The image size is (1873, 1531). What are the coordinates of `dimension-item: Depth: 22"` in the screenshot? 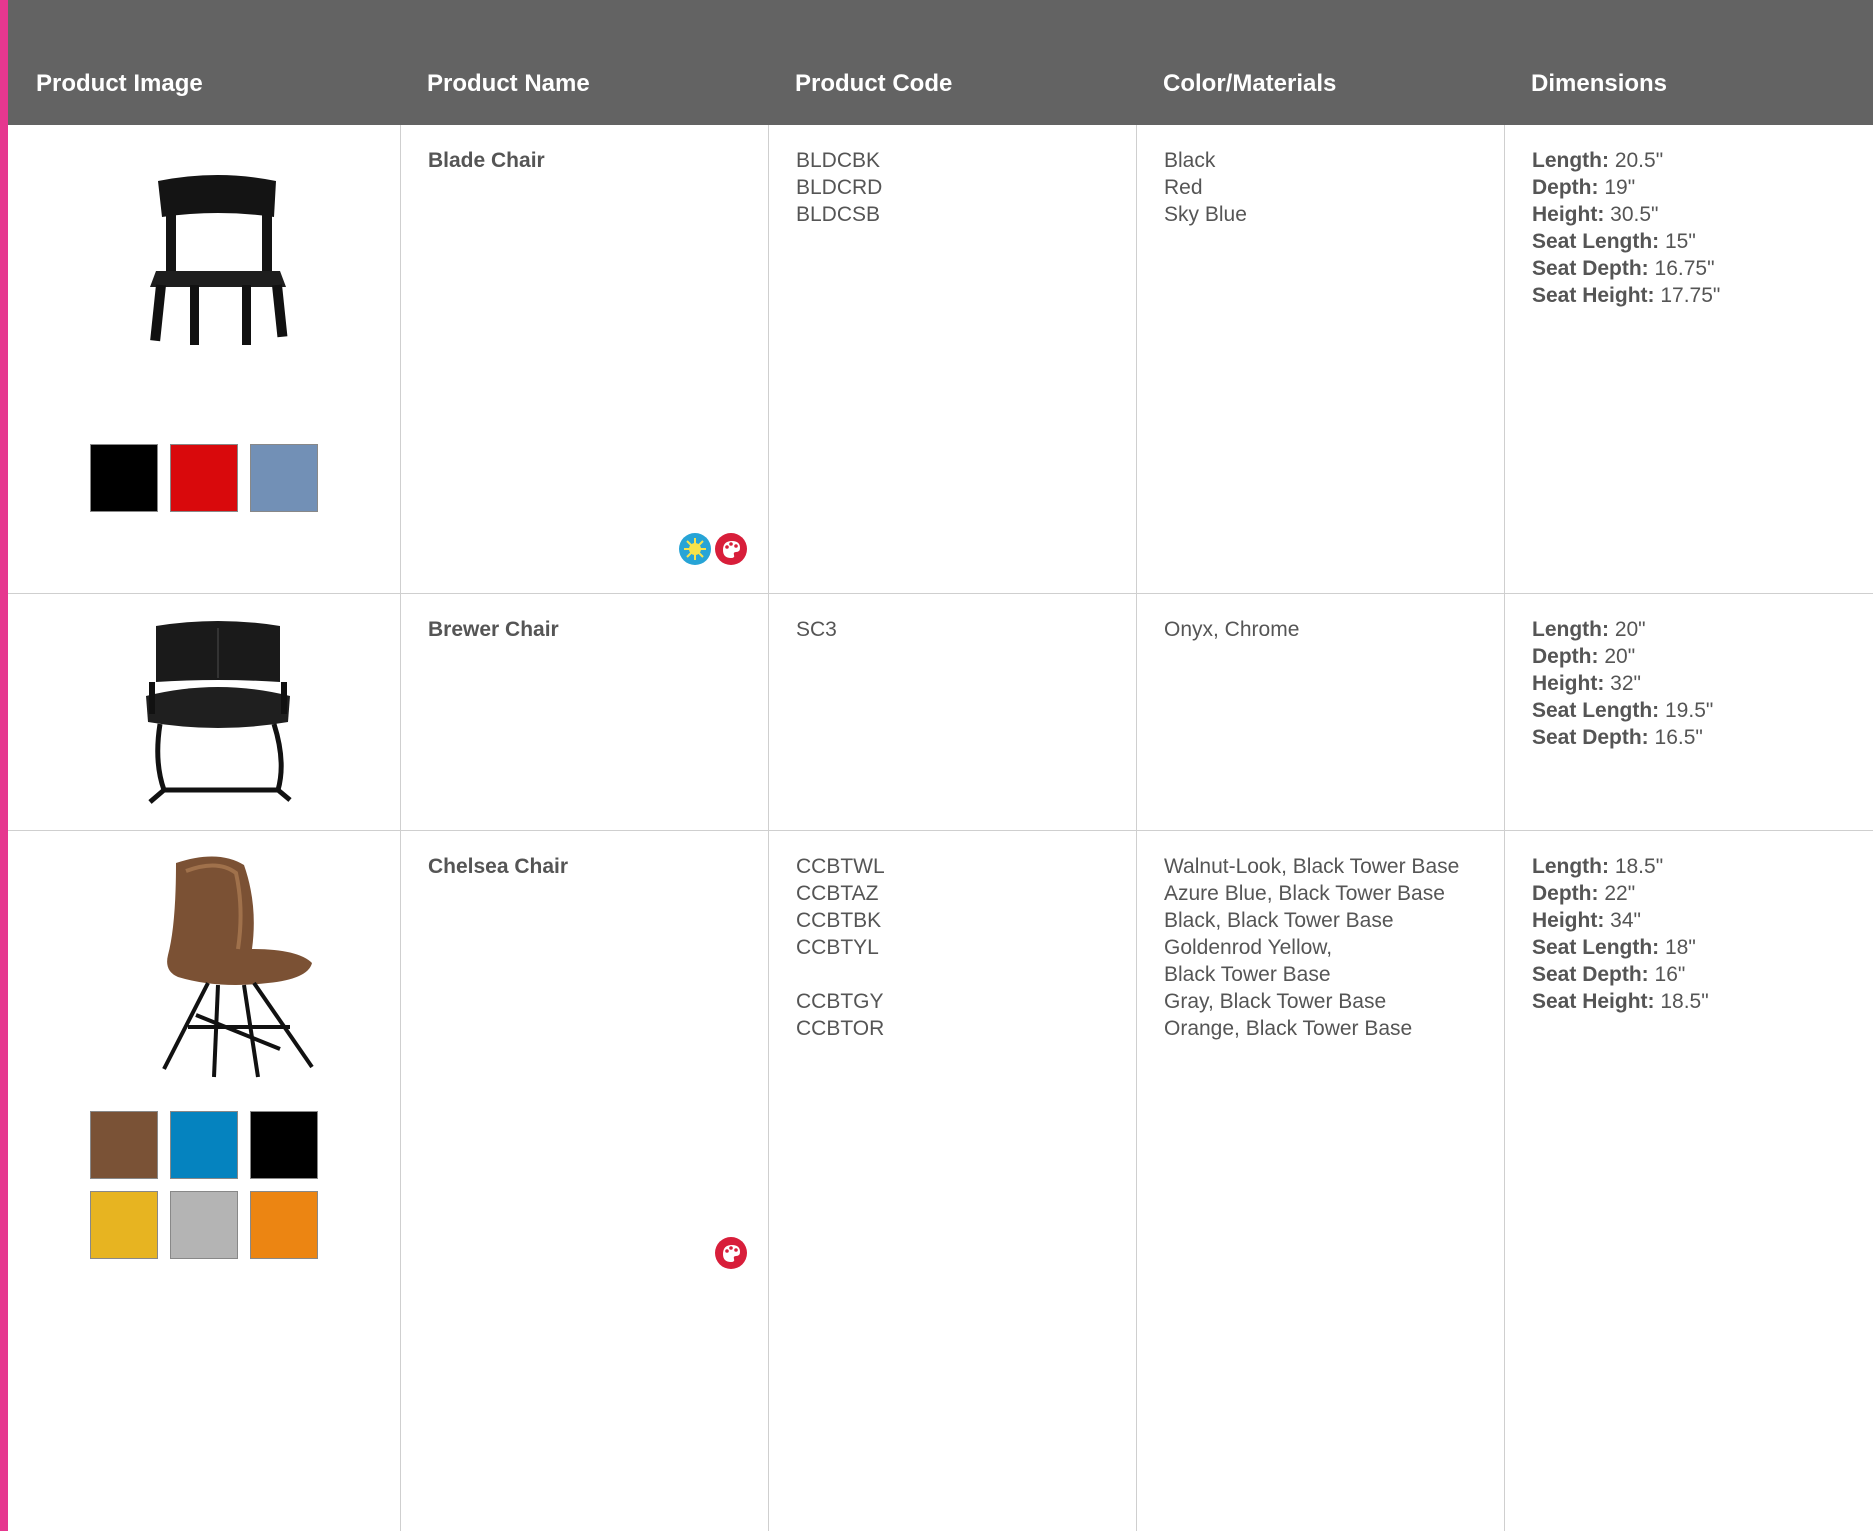 It's located at (1584, 893).